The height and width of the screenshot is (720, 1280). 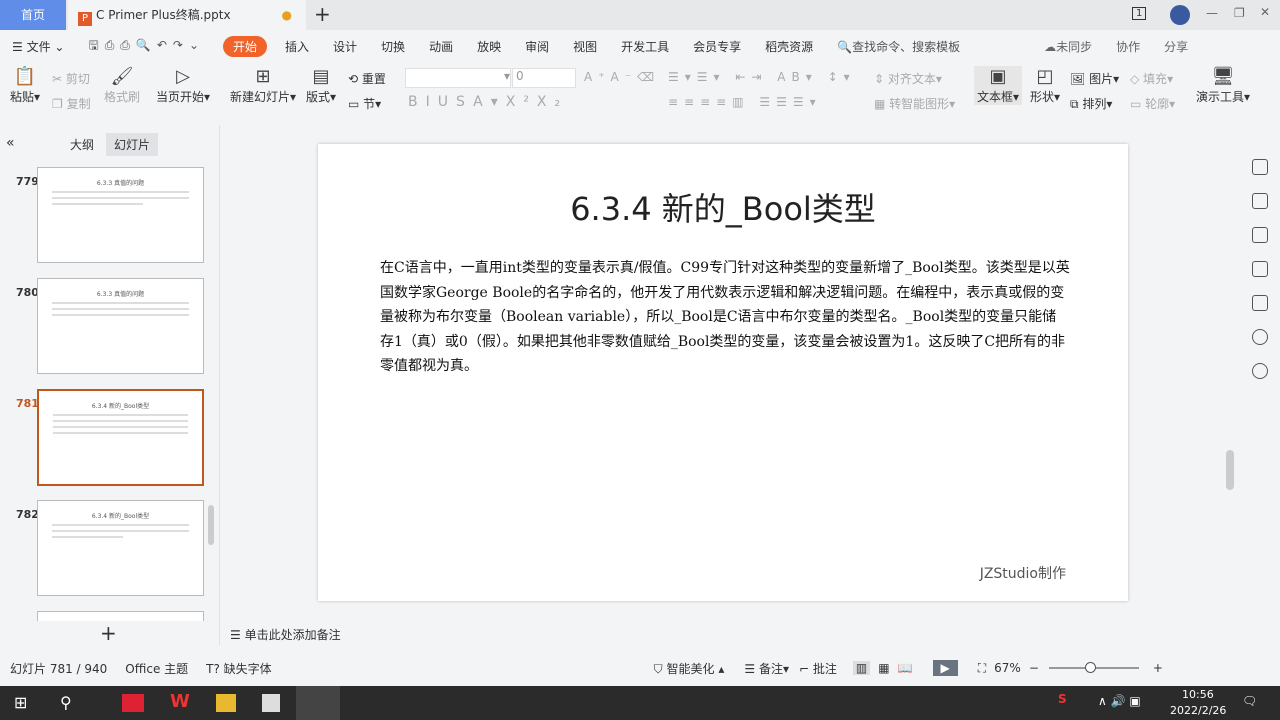 I want to click on share-button: 分享, so click(x=1176, y=46).